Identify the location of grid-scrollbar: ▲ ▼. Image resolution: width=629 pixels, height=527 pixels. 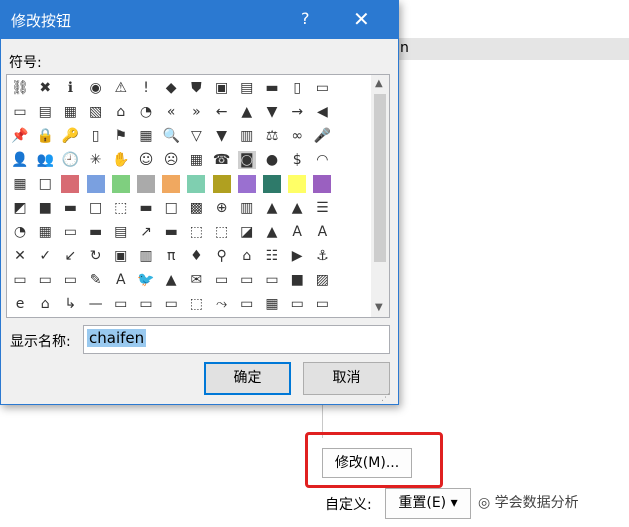
(380, 196).